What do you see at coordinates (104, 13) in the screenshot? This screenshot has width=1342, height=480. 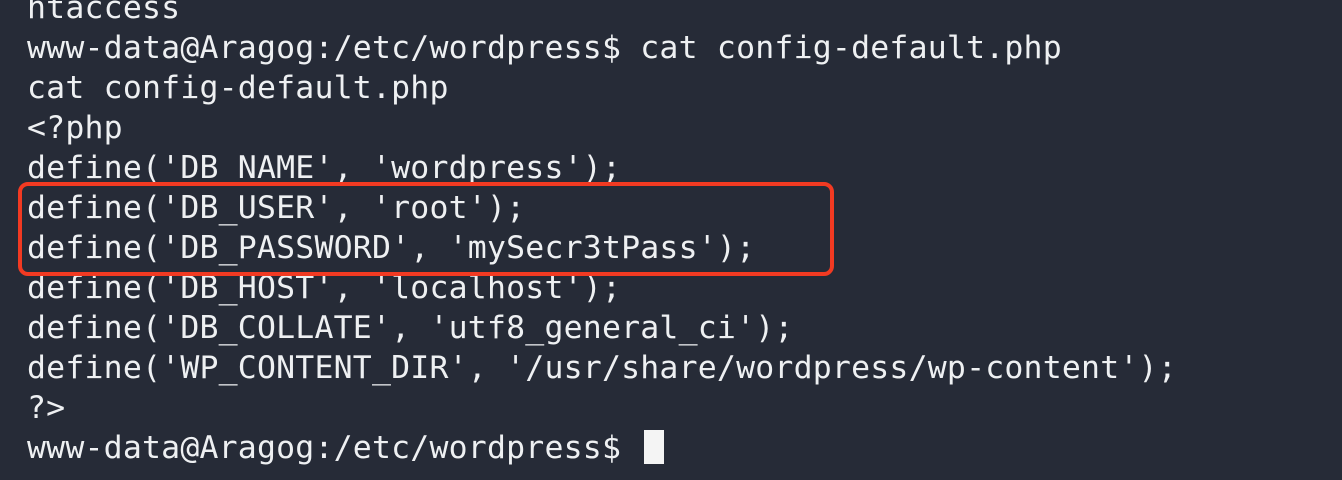 I see `terminal-line: htaccess` at bounding box center [104, 13].